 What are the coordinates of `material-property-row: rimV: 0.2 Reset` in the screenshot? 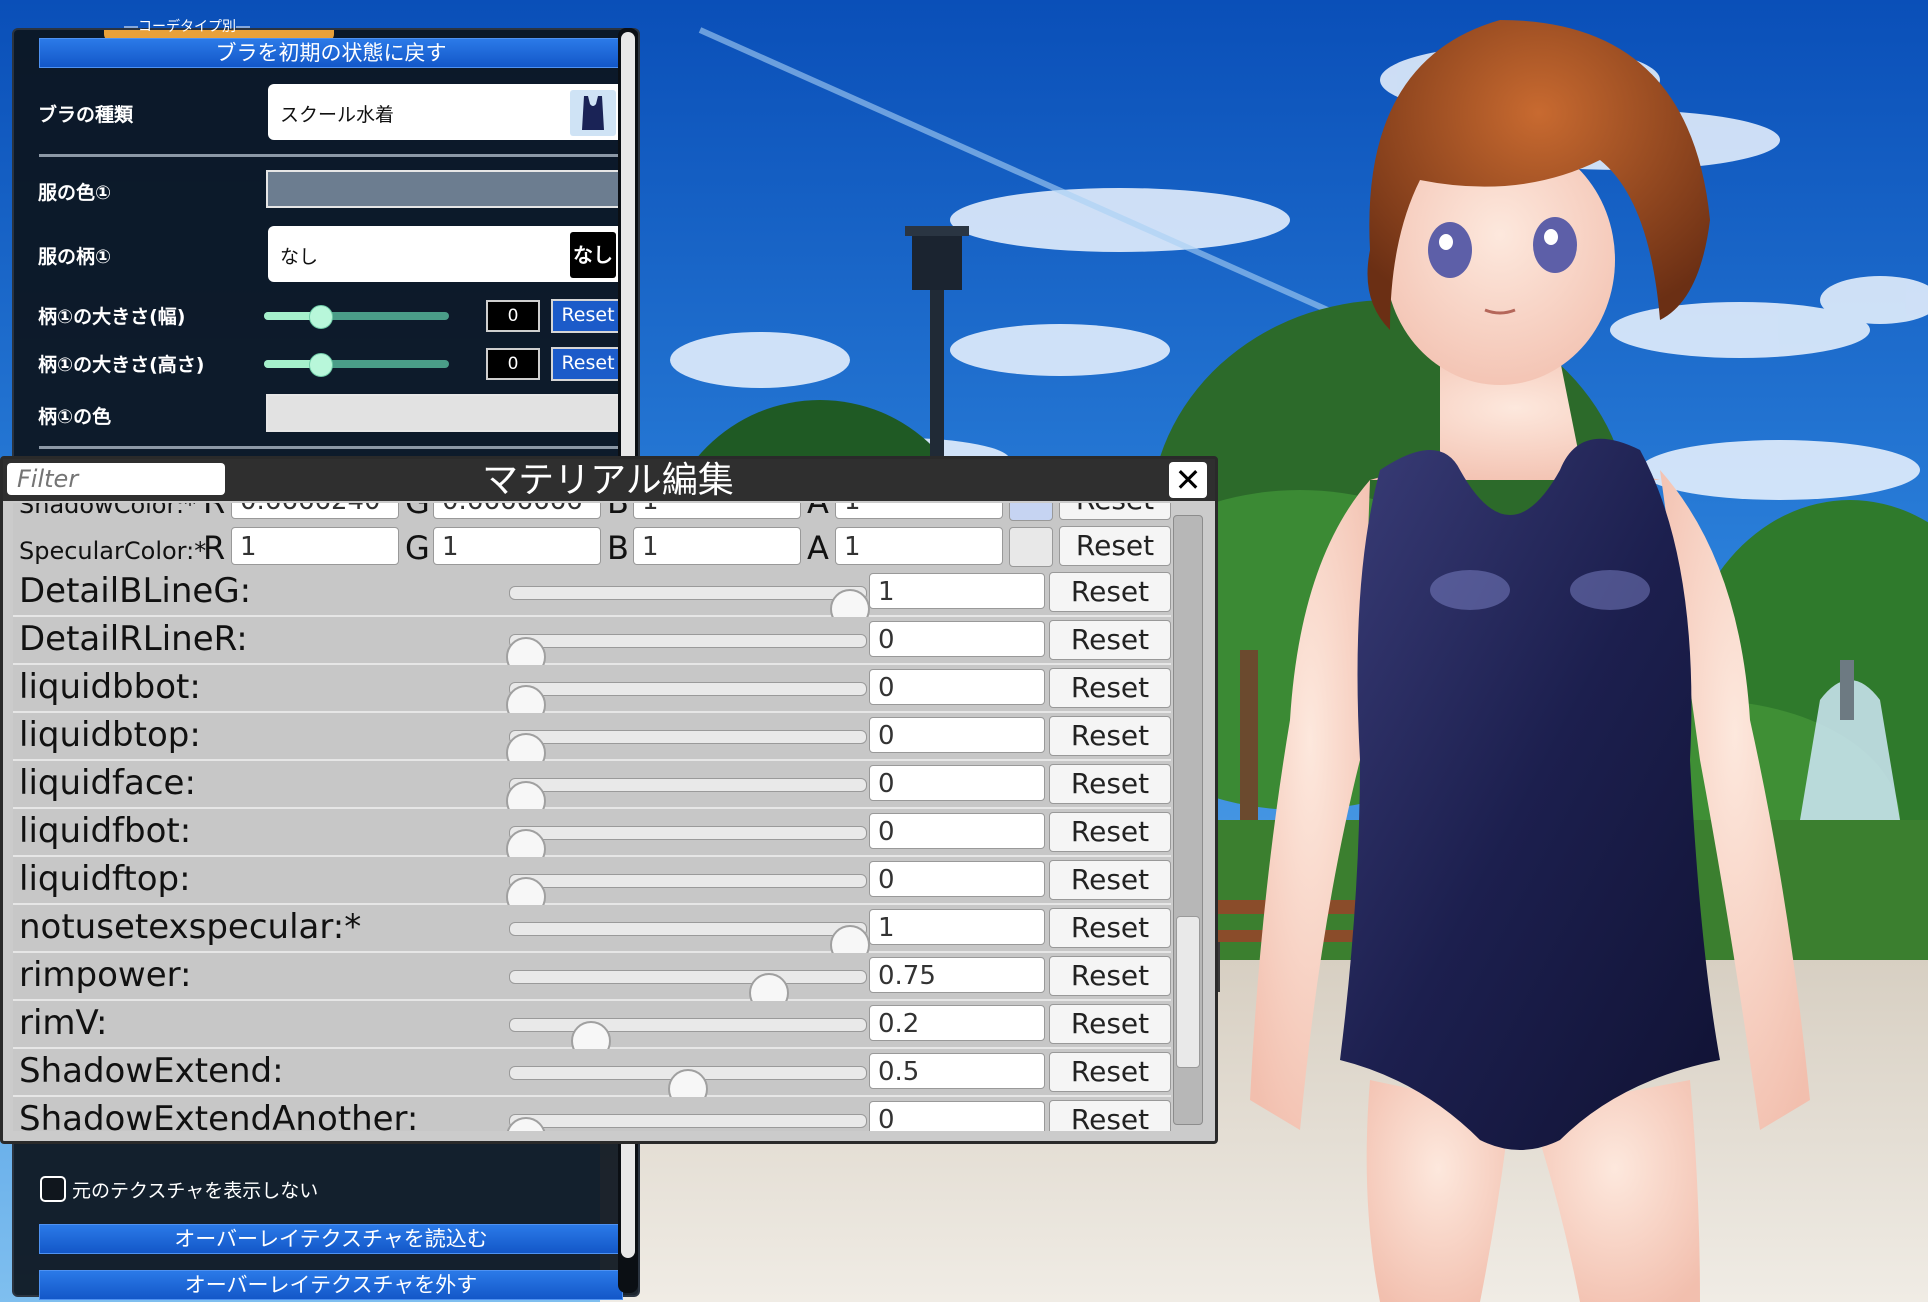 It's located at (592, 1031).